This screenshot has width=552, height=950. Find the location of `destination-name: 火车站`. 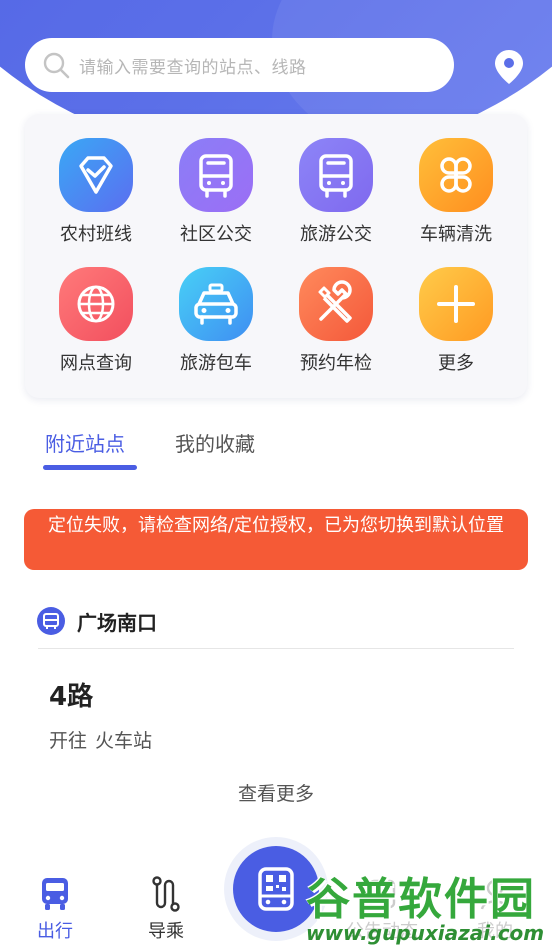

destination-name: 火车站 is located at coordinates (124, 741).